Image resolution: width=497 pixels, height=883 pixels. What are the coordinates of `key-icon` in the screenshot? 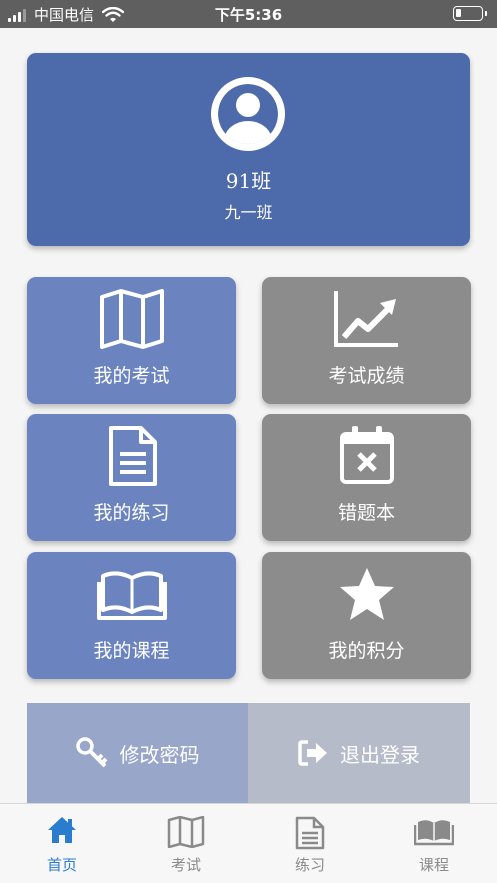 It's located at (91, 752).